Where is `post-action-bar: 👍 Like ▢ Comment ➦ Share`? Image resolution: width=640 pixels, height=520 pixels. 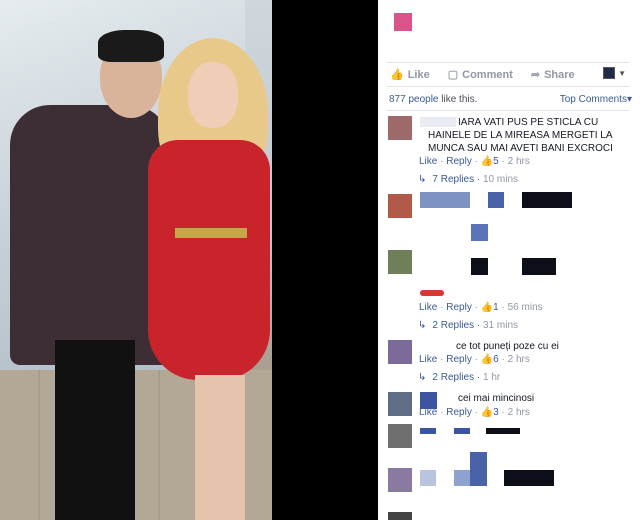
post-action-bar: 👍 Like ▢ Comment ➦ Share is located at coordinates (508, 74).